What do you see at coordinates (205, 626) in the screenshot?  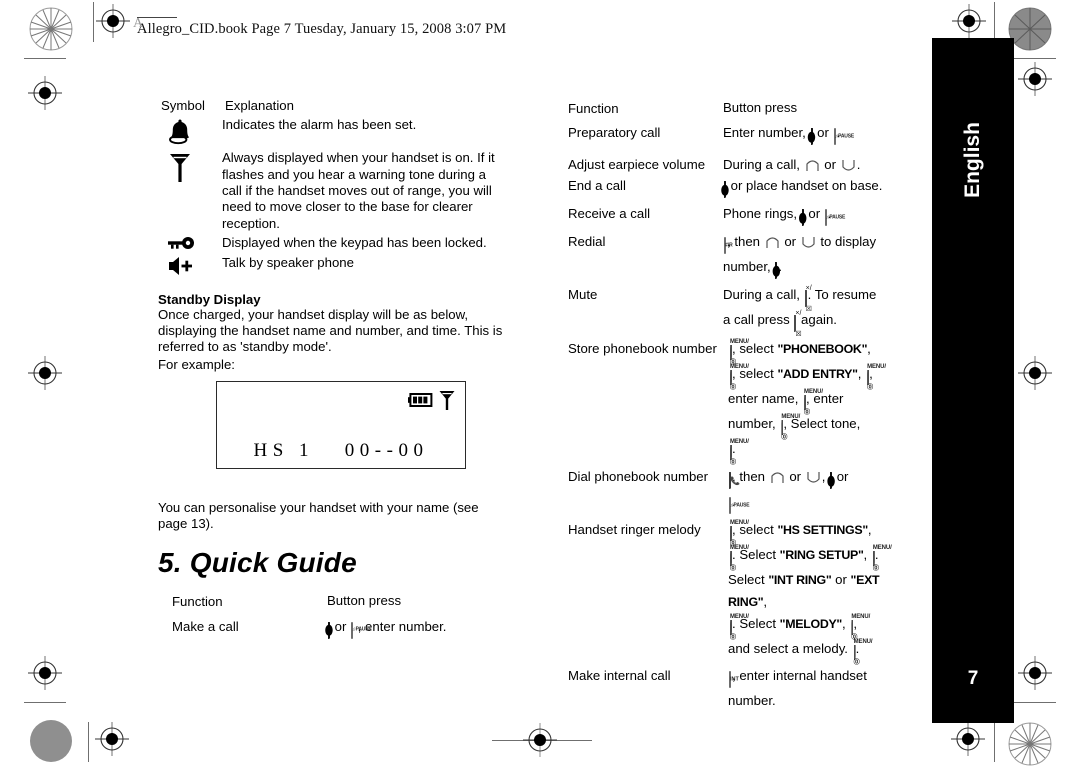 I see `row-function-label: Make a call` at bounding box center [205, 626].